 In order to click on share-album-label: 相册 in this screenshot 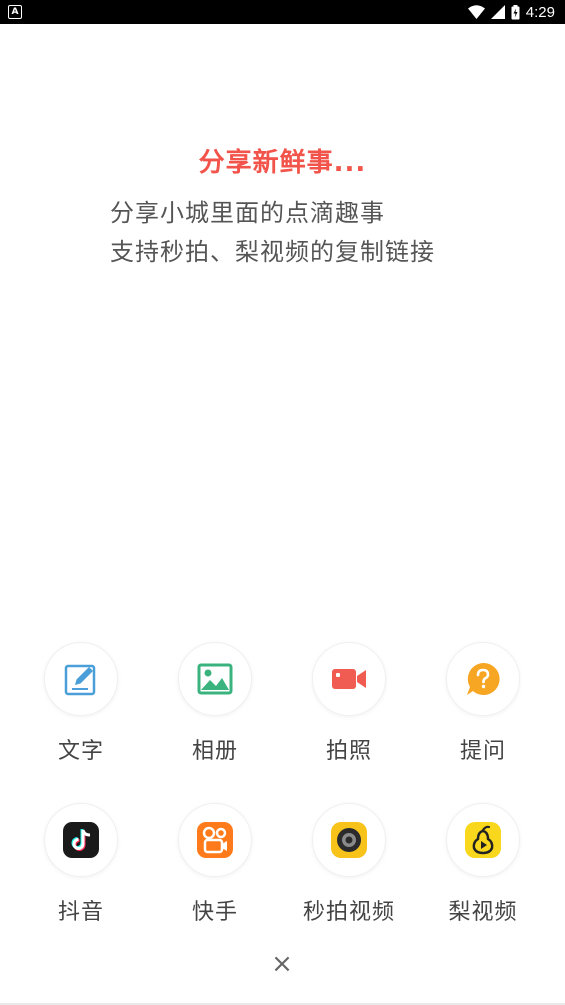, I will do `click(214, 751)`.